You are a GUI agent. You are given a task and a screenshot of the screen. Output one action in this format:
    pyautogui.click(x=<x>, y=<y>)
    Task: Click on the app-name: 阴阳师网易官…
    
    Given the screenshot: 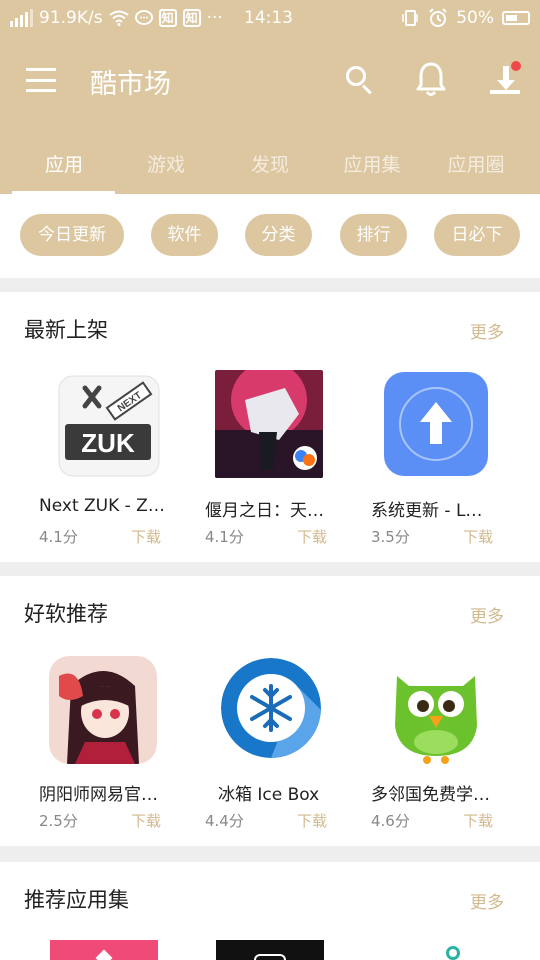 What is the action you would take?
    pyautogui.click(x=98, y=795)
    